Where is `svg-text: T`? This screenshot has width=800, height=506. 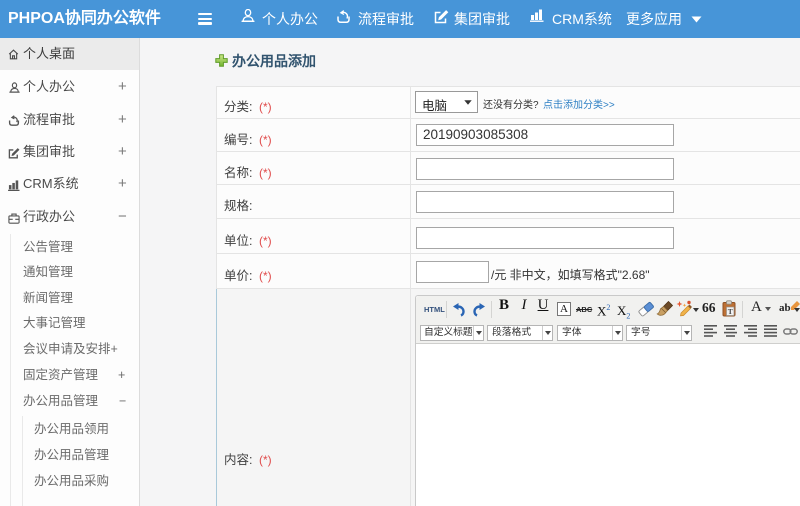 svg-text: T is located at coordinates (730, 311).